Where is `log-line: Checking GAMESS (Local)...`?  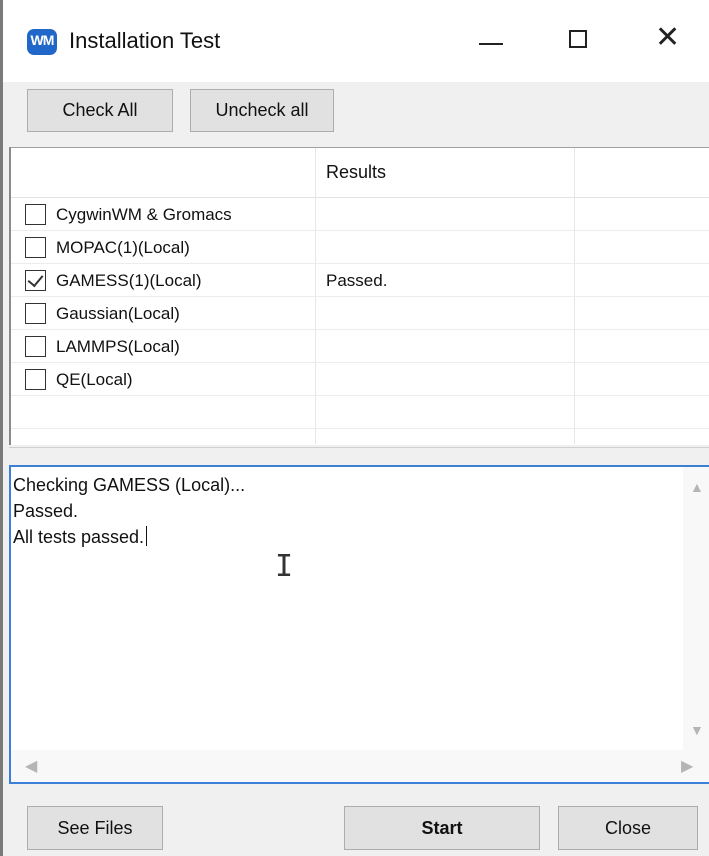 log-line: Checking GAMESS (Local)... is located at coordinates (129, 485).